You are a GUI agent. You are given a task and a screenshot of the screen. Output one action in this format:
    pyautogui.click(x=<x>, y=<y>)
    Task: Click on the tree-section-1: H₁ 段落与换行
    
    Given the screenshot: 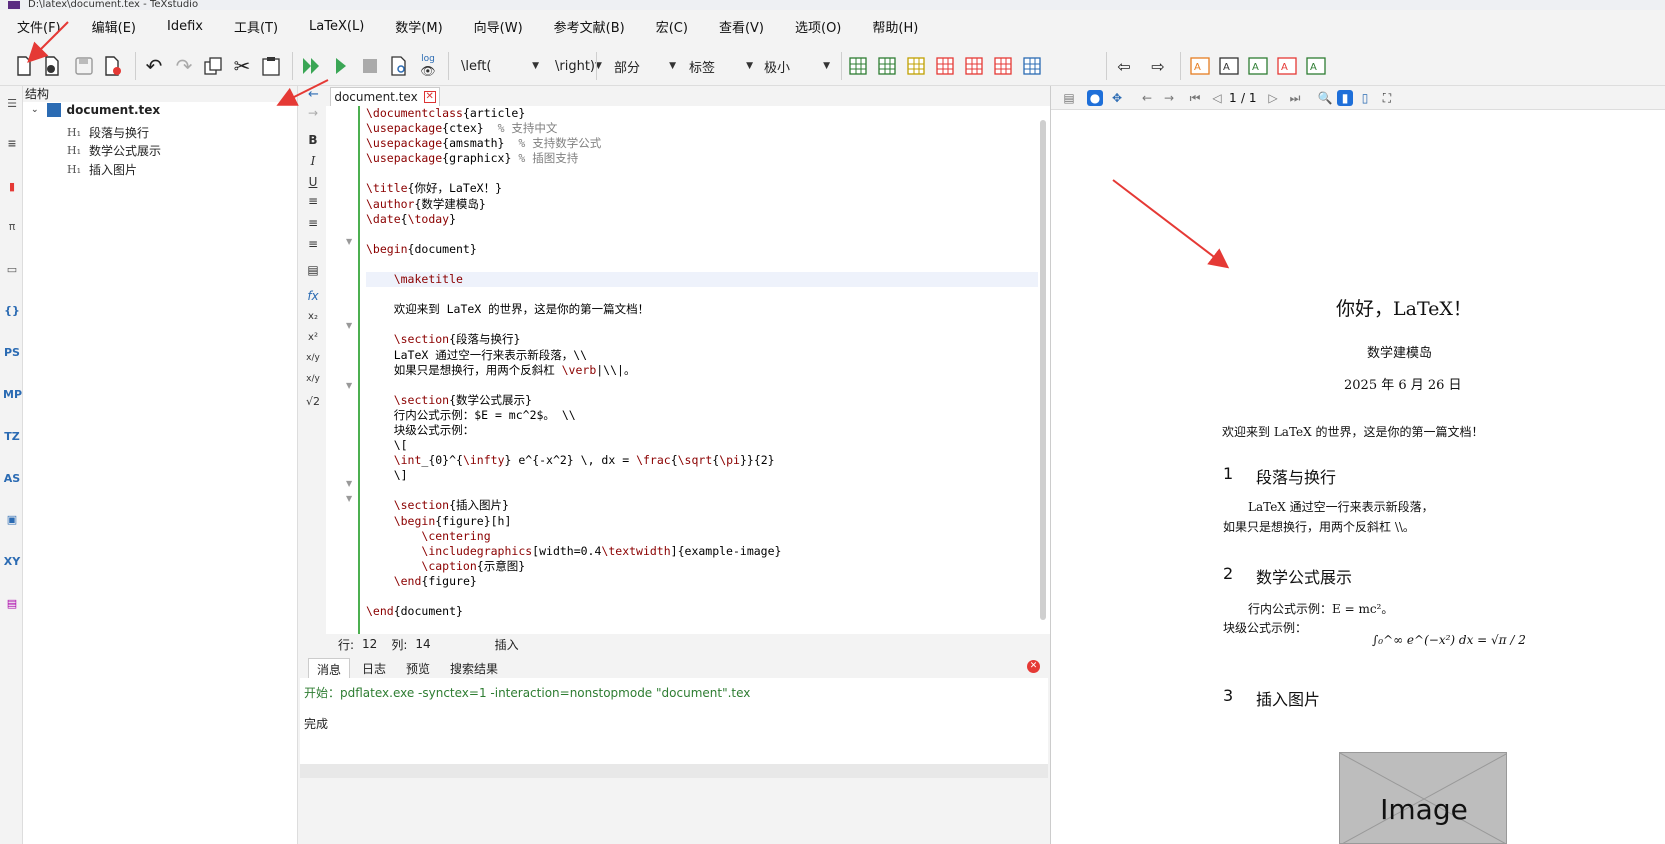 What is the action you would take?
    pyautogui.click(x=108, y=132)
    